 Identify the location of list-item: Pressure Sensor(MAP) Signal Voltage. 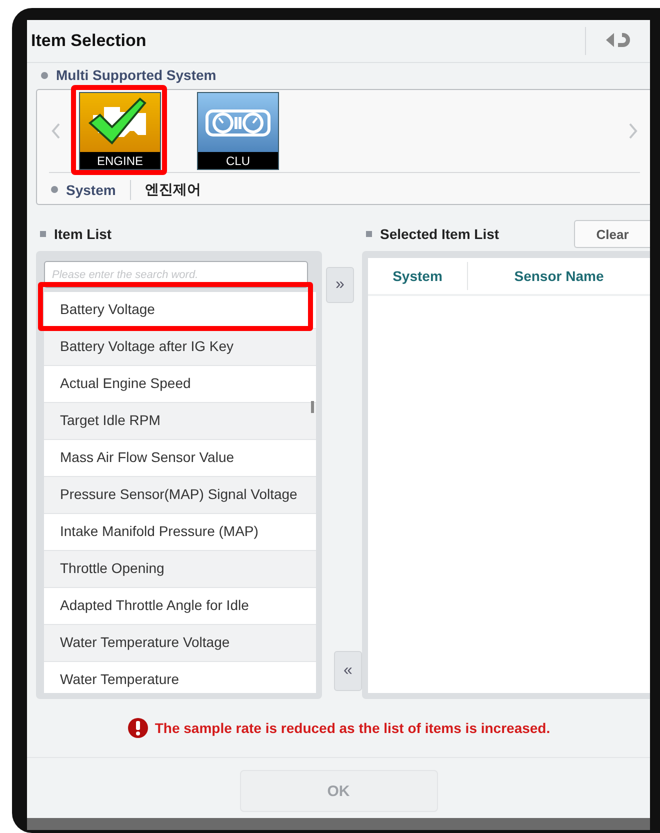
(180, 495).